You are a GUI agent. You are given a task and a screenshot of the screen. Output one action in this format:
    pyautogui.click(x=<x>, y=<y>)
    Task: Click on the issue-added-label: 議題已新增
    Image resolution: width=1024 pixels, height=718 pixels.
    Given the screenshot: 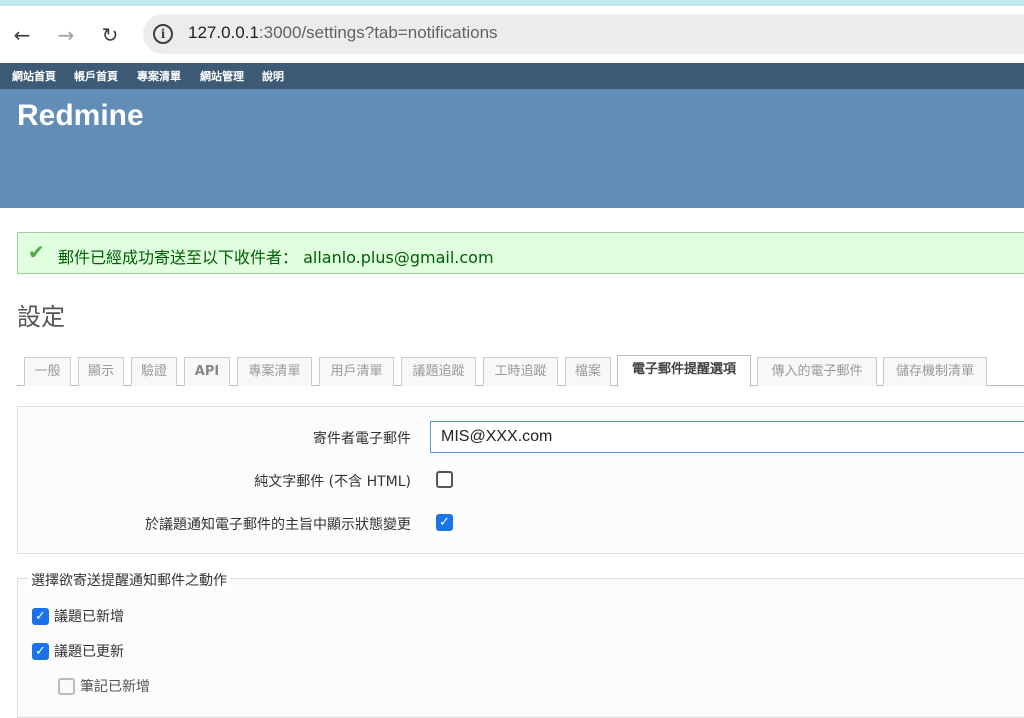 What is the action you would take?
    pyautogui.click(x=89, y=616)
    